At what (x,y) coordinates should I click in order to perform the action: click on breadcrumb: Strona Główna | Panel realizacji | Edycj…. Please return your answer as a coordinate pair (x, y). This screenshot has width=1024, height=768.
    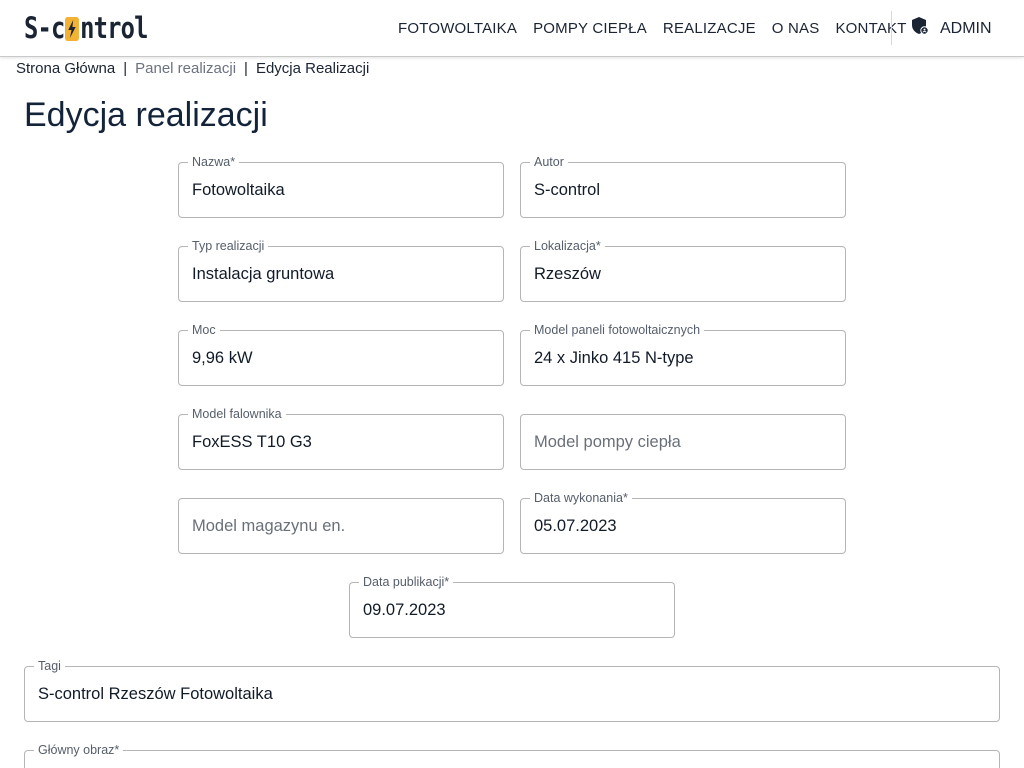
    Looking at the image, I should click on (192, 68).